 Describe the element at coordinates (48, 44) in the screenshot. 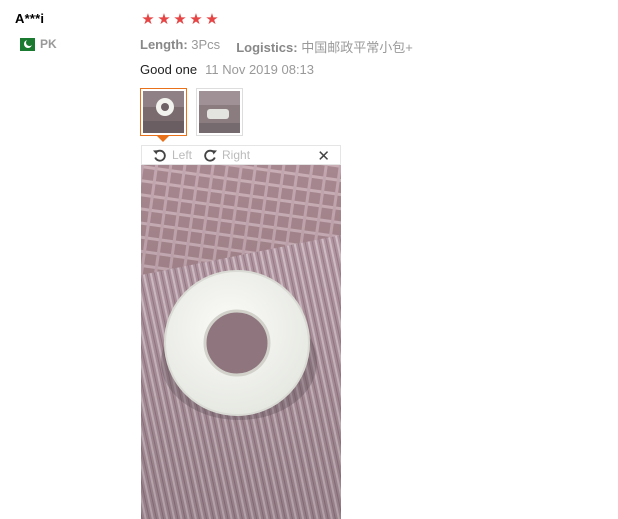

I see `country-code: PK` at that location.